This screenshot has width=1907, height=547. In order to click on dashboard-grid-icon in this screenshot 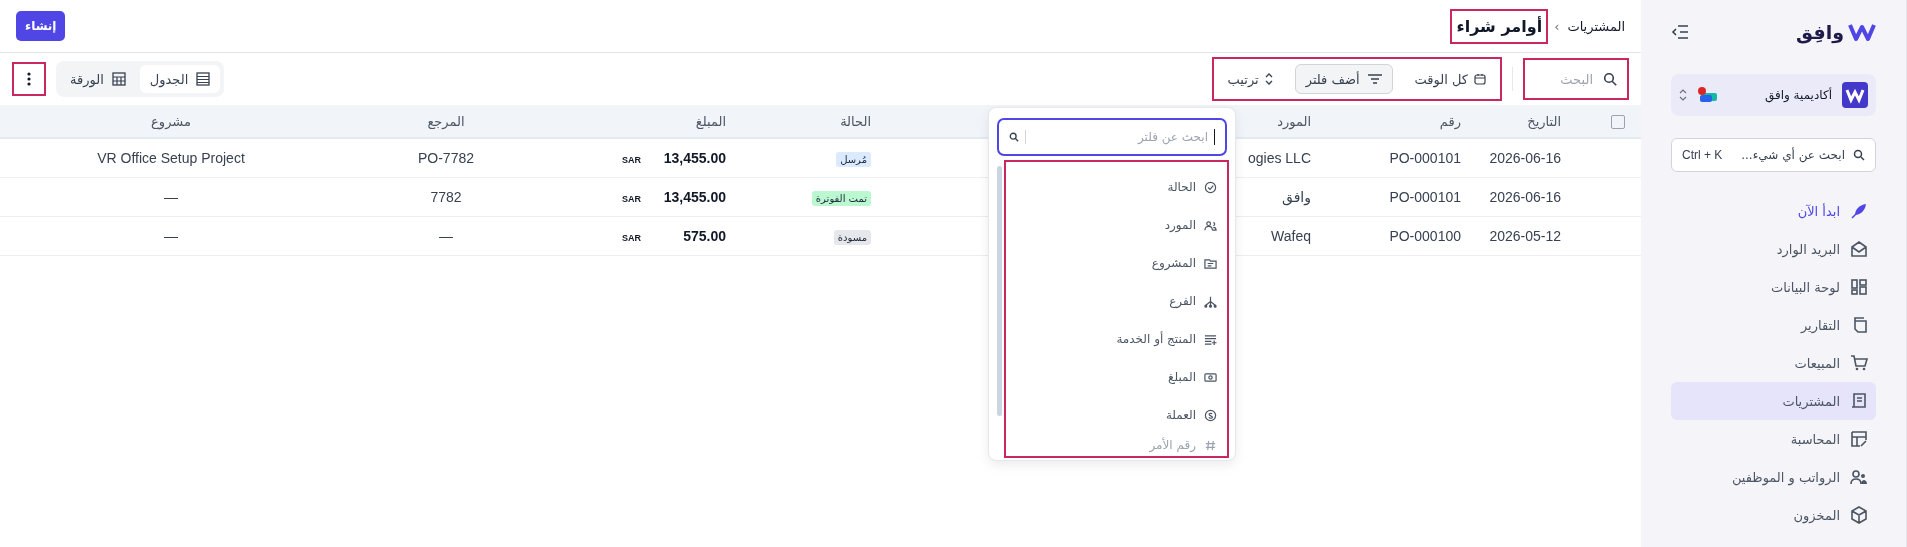, I will do `click(1859, 287)`.